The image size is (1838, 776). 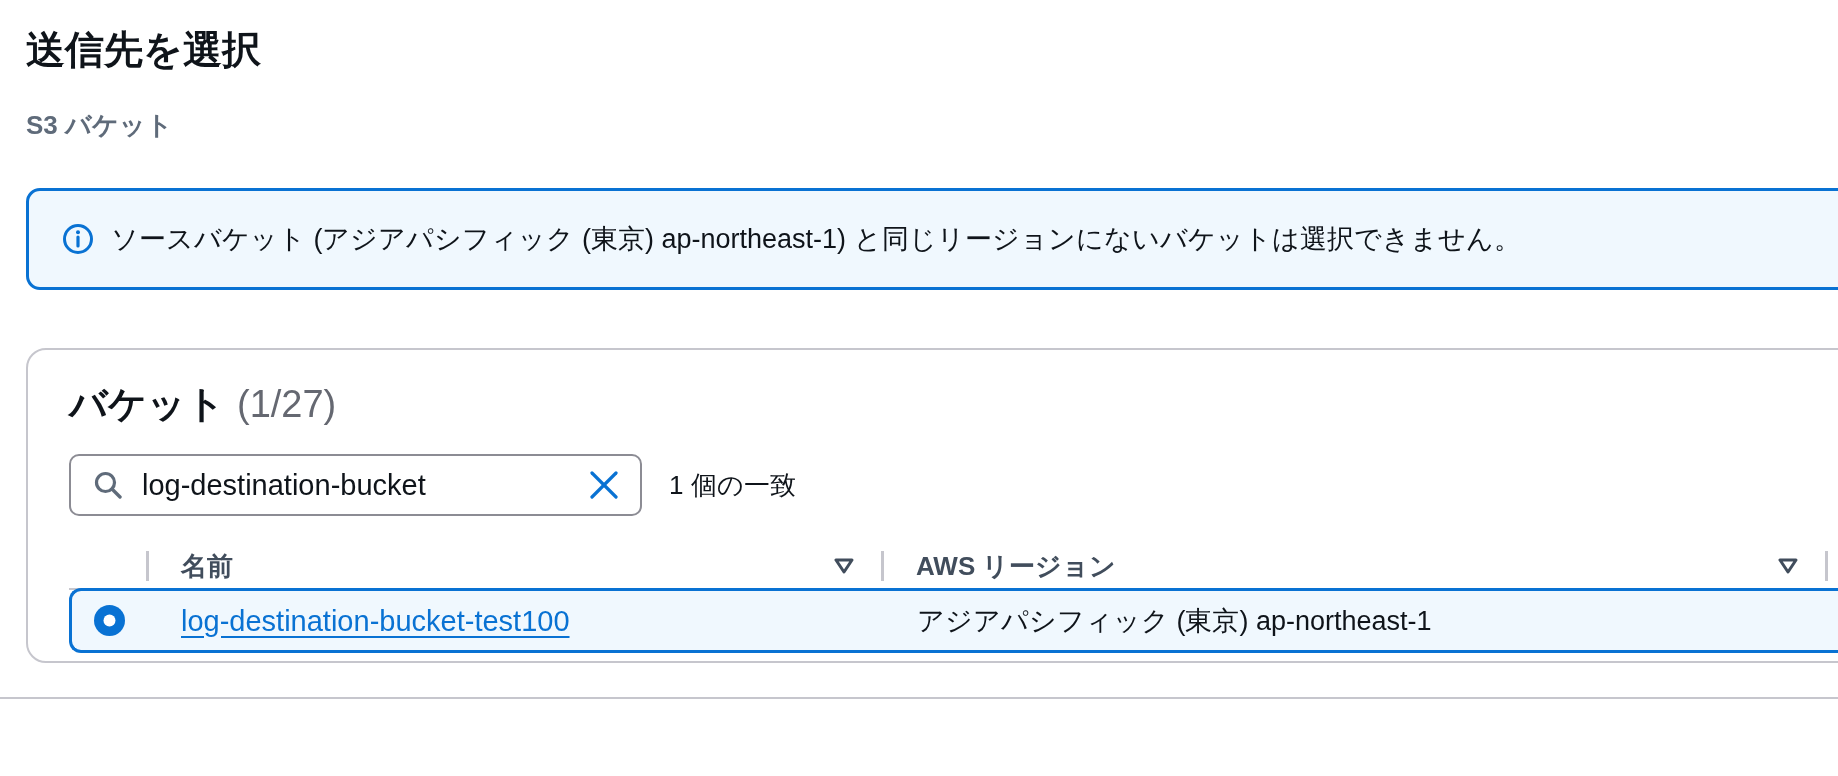 I want to click on match-count: 1 個の一致, so click(x=732, y=485).